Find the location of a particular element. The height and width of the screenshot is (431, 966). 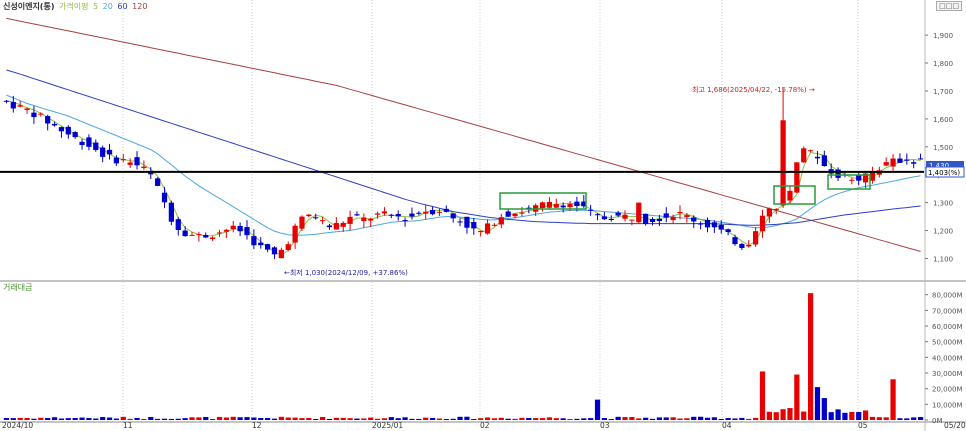

price-tick-label: 1,200 is located at coordinates (943, 232).